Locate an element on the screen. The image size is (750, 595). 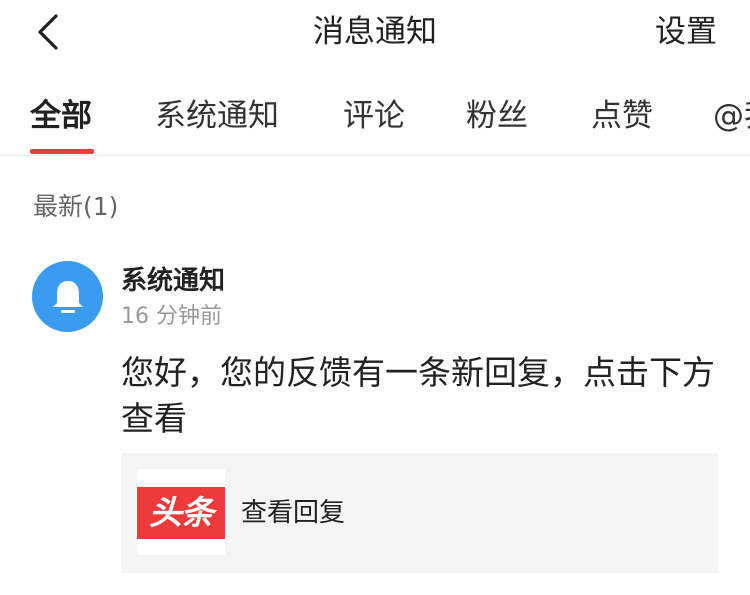
settings-button: 设置 is located at coordinates (686, 32).